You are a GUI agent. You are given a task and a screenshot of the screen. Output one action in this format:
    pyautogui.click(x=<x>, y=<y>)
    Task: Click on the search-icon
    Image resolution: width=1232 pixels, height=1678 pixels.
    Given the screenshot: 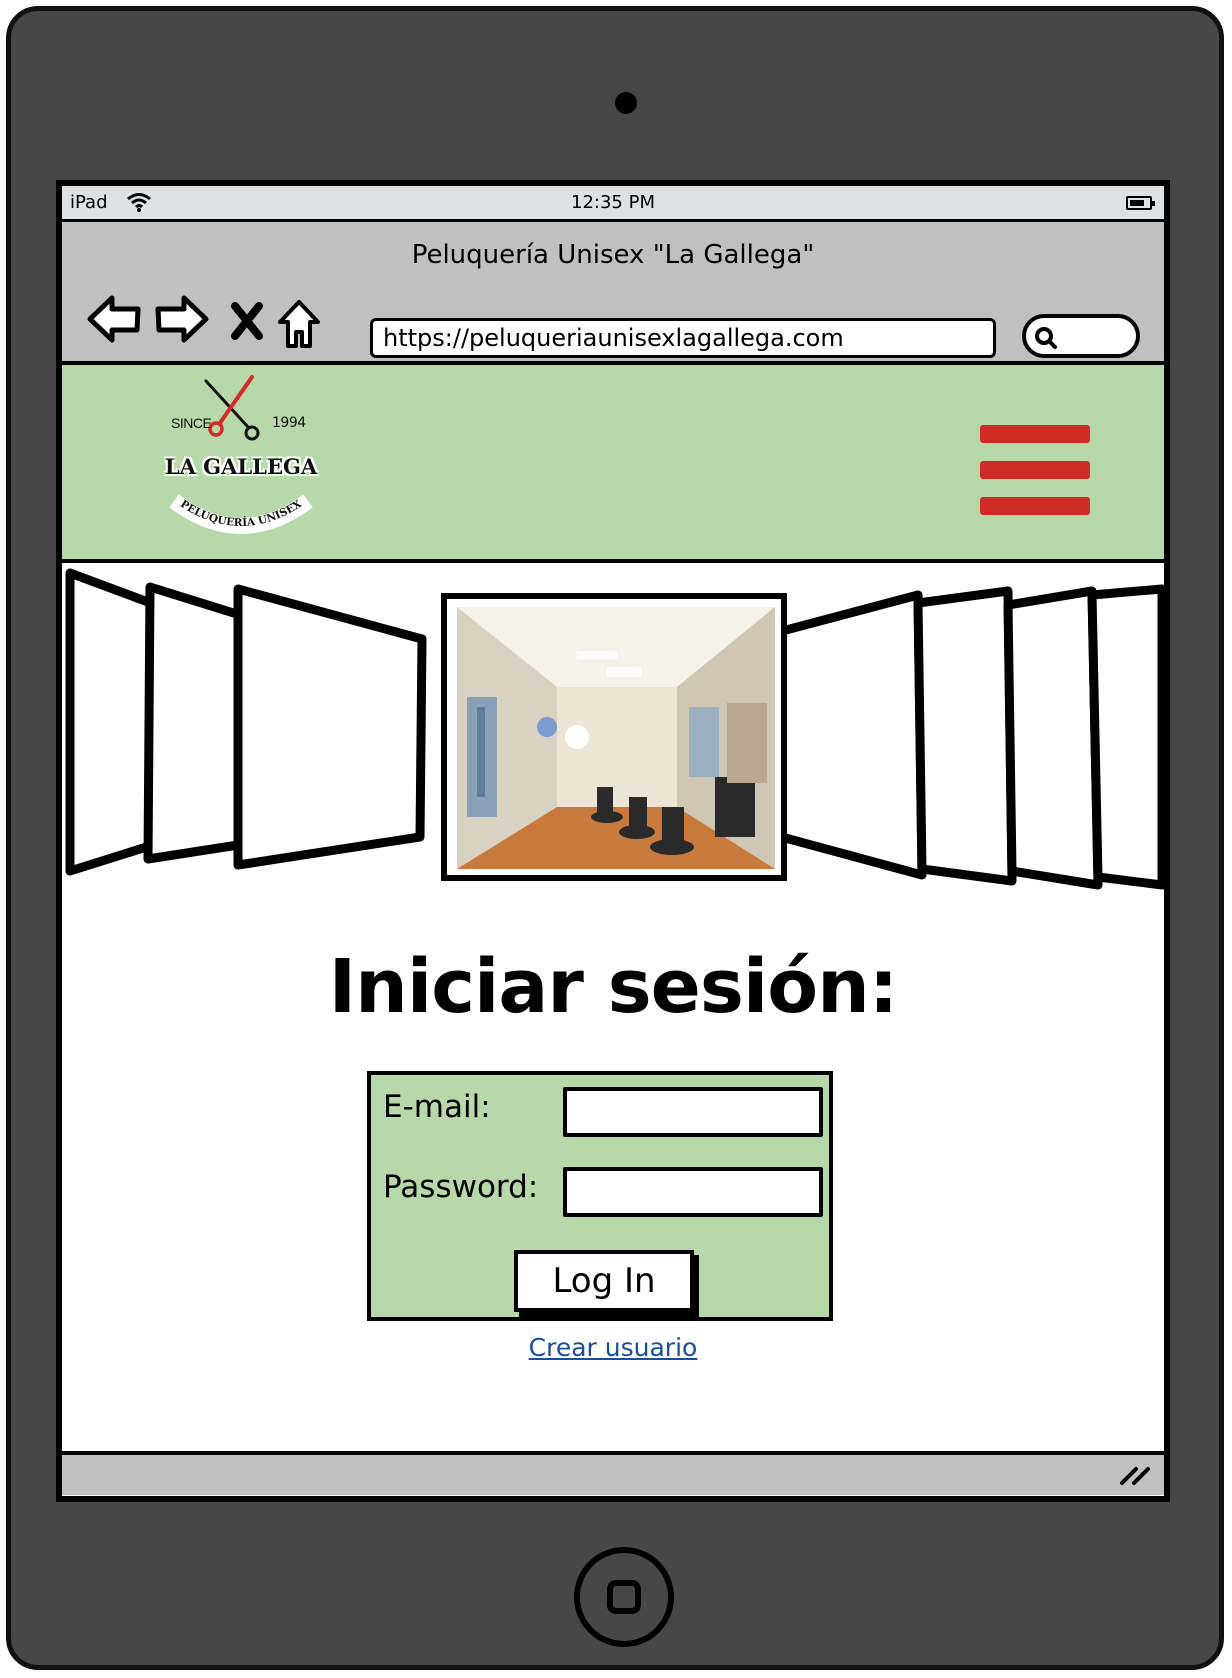 What is the action you would take?
    pyautogui.click(x=1046, y=338)
    